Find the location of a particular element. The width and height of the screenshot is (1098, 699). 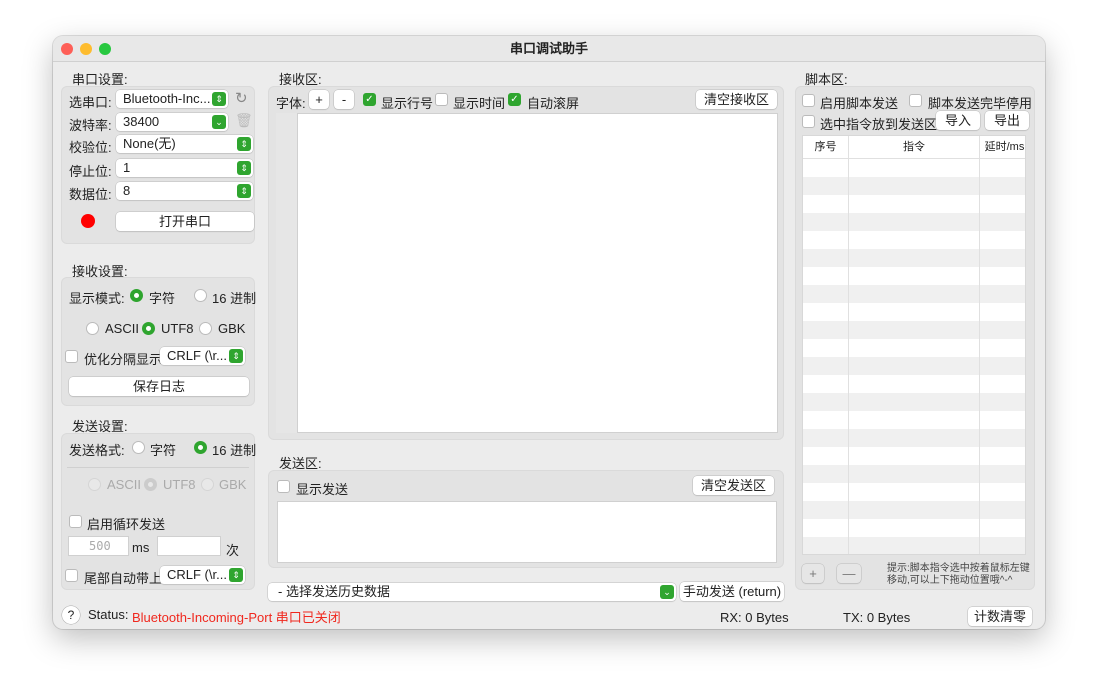

data-label: 数据位: is located at coordinates (90, 194).